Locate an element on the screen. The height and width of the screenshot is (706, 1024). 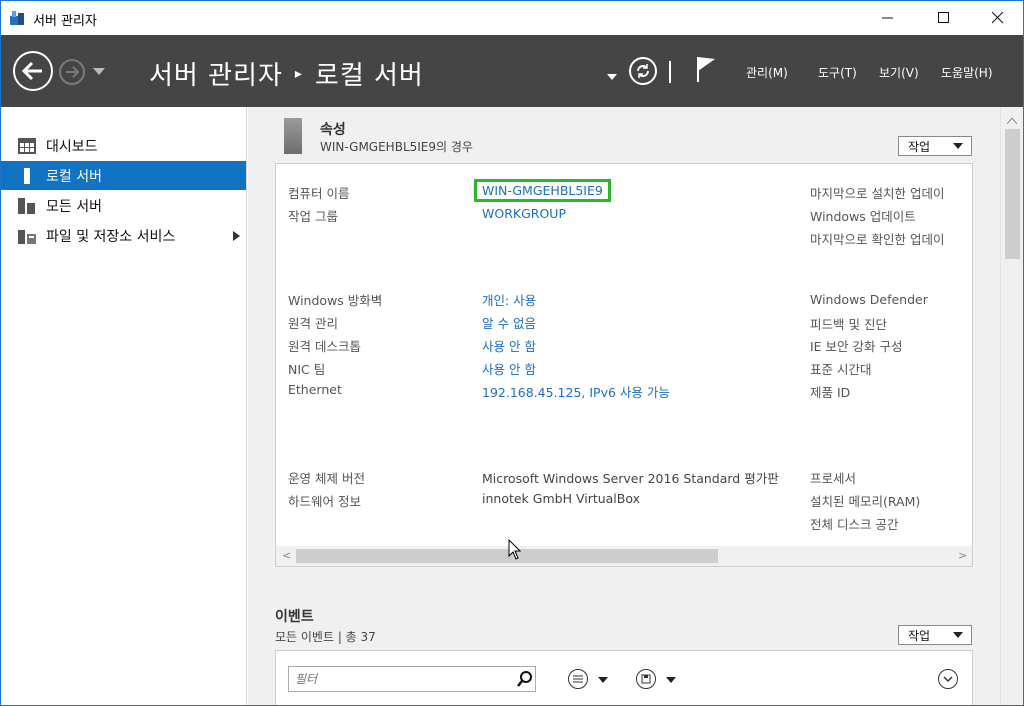
history-dropdown-icon is located at coordinates (99, 72).